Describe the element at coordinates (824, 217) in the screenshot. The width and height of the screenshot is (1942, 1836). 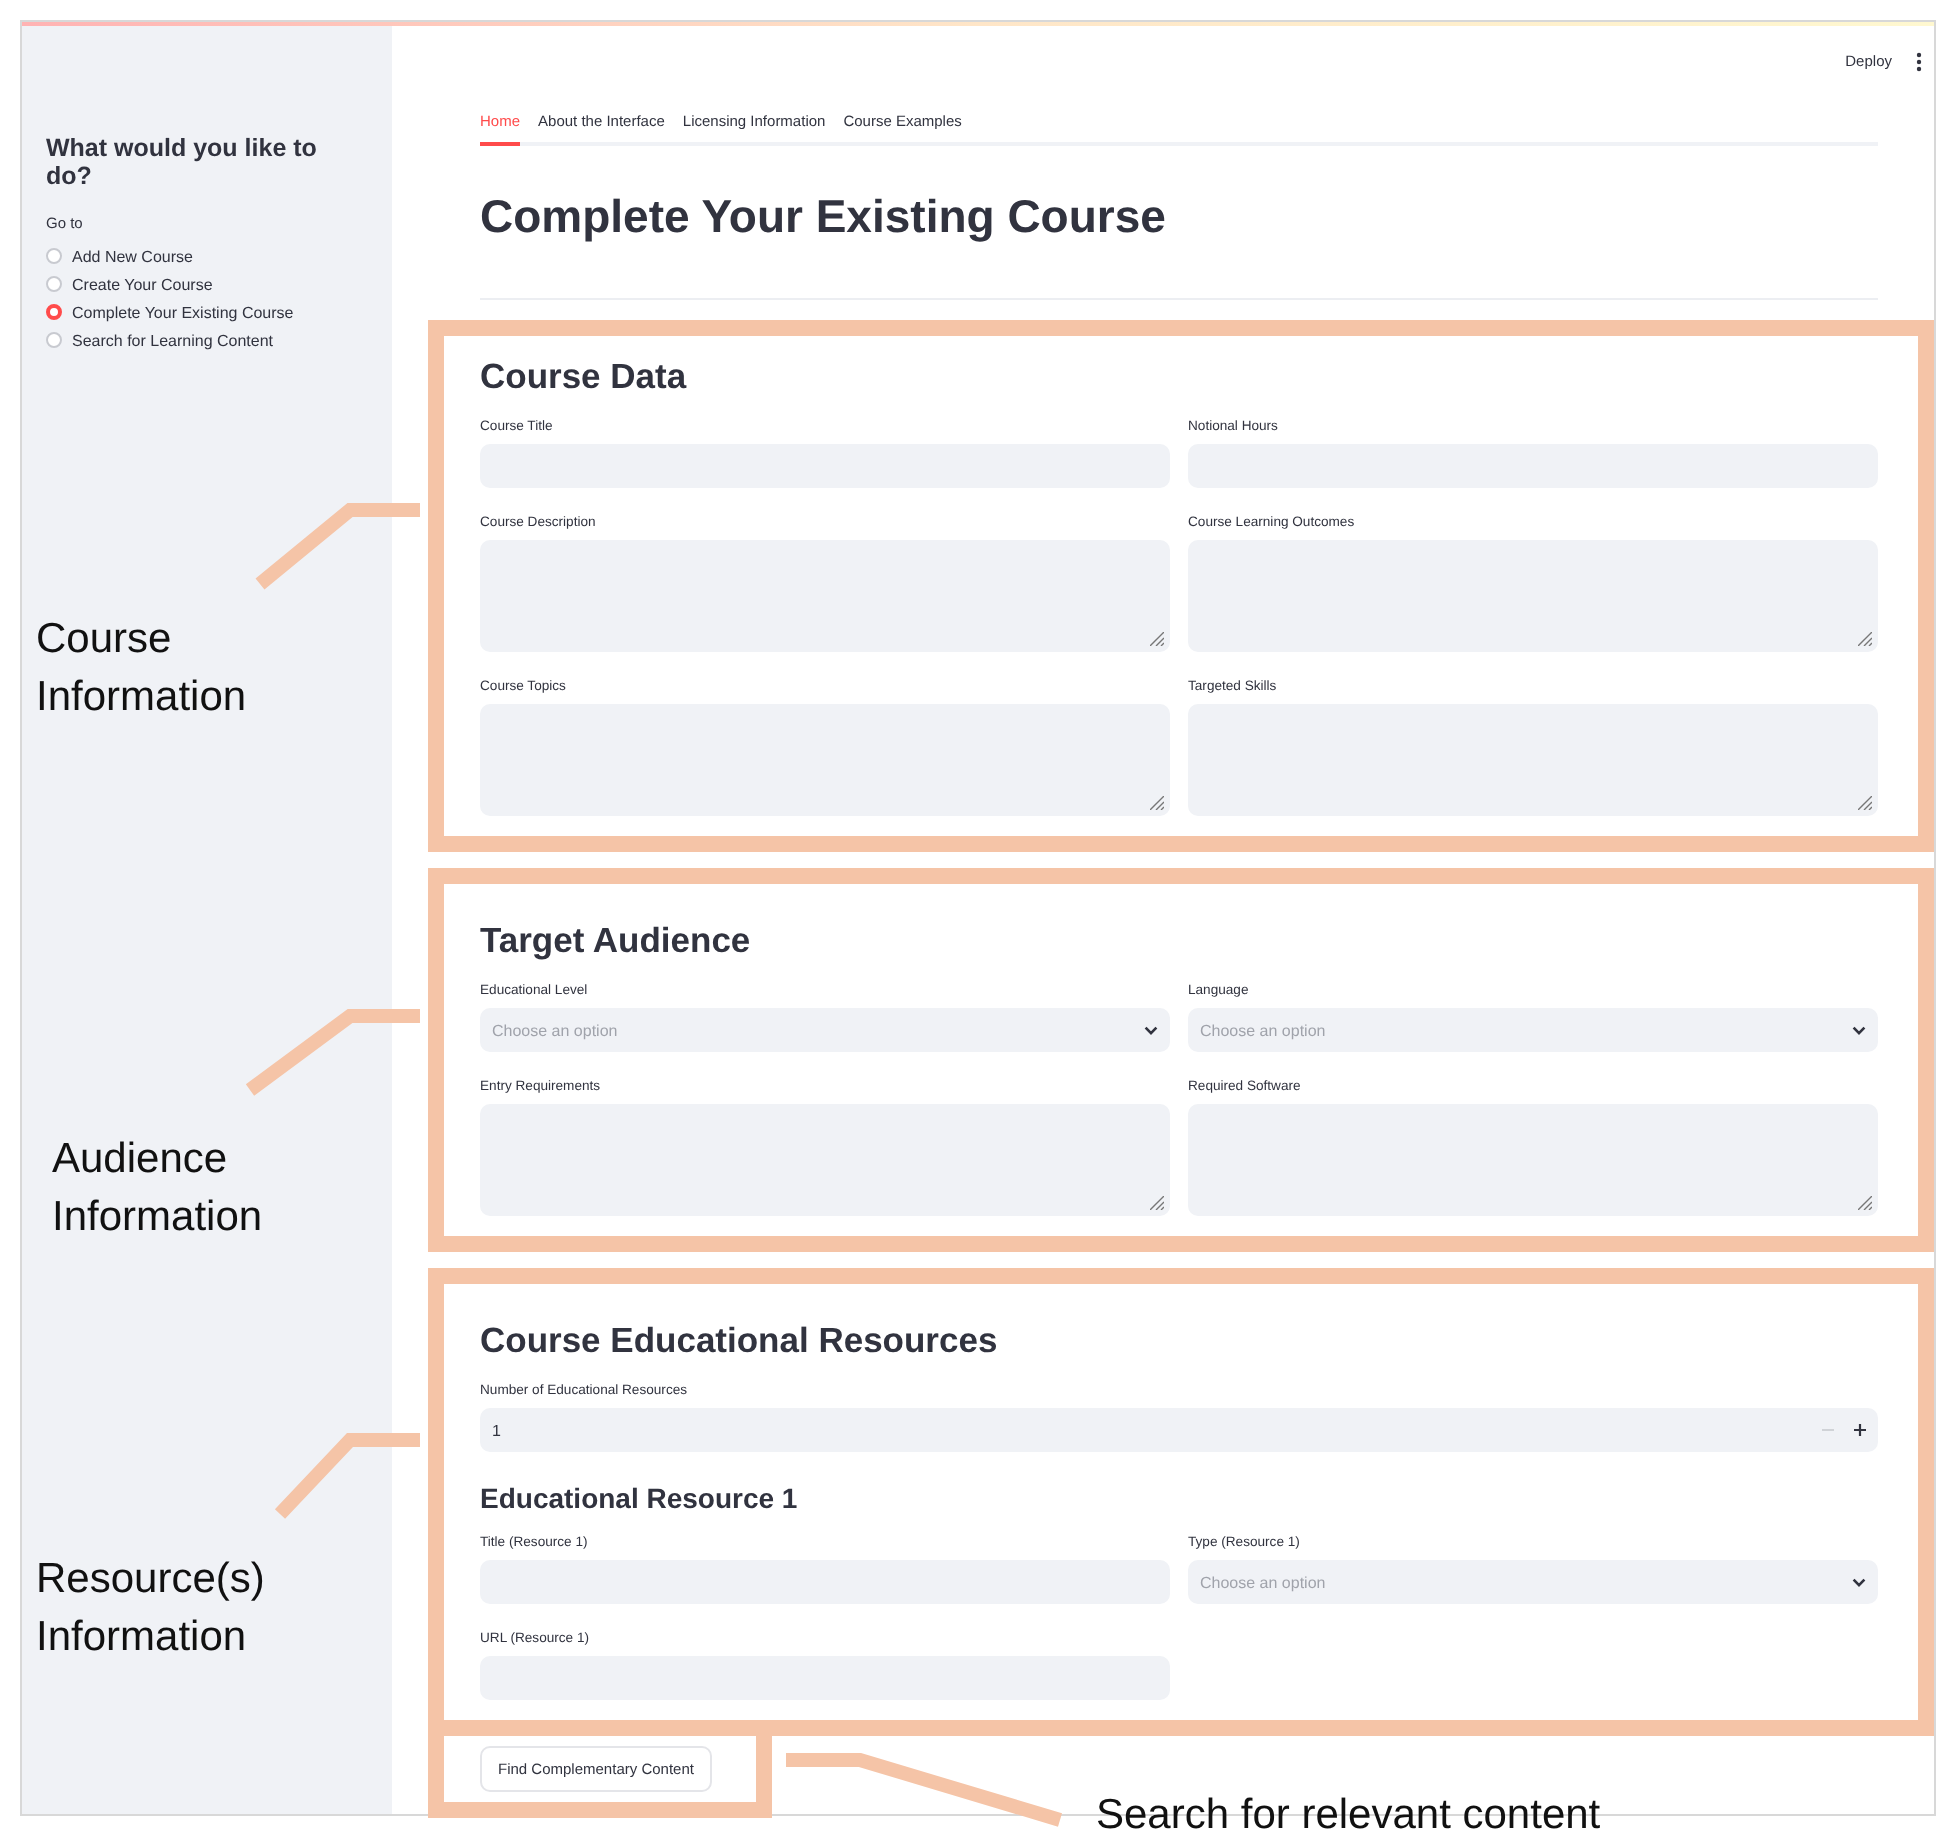
I see `page-title: Complete Your Existing Course` at that location.